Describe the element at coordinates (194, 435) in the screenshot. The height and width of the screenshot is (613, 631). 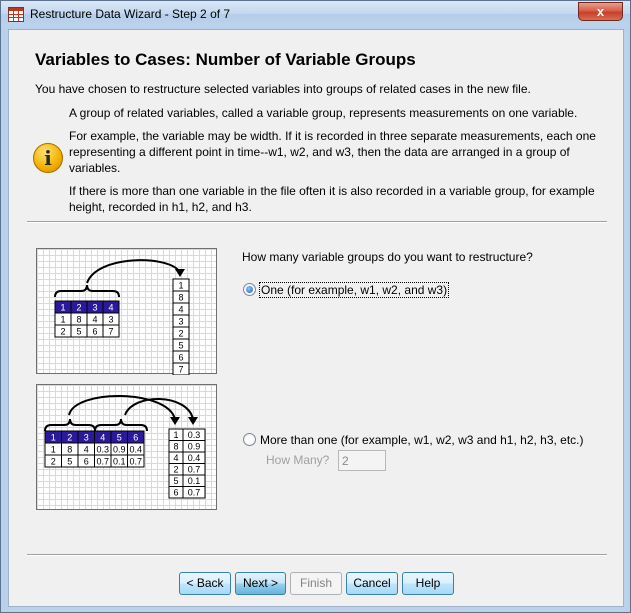
I see `diagram-more-result-b-cell: 0.3` at that location.